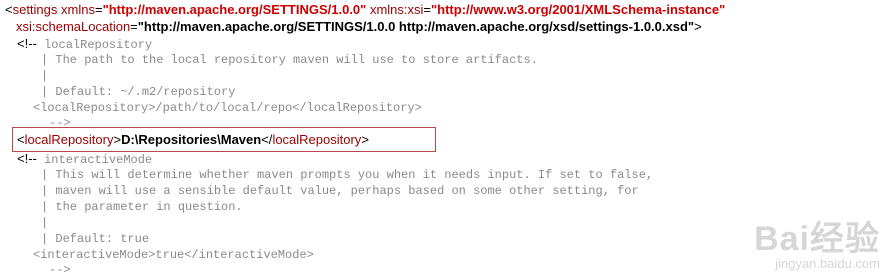  I want to click on baidu-watermark: Bai经验 jingyan.baidu.com, so click(817, 246).